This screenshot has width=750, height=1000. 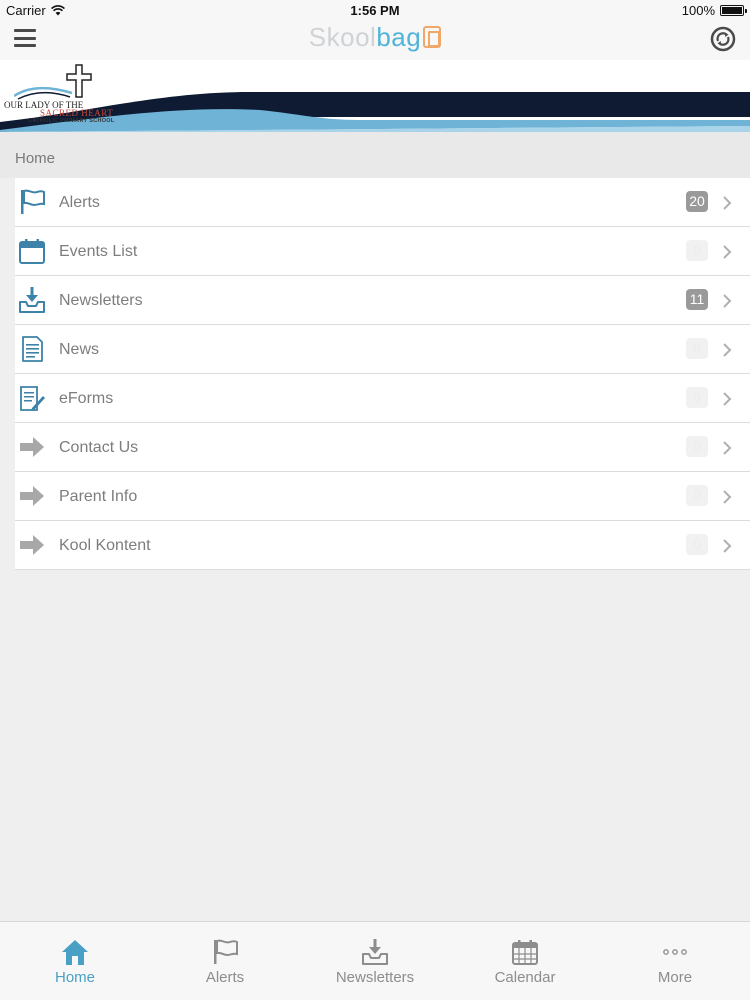 I want to click on home-icon, so click(x=75, y=952).